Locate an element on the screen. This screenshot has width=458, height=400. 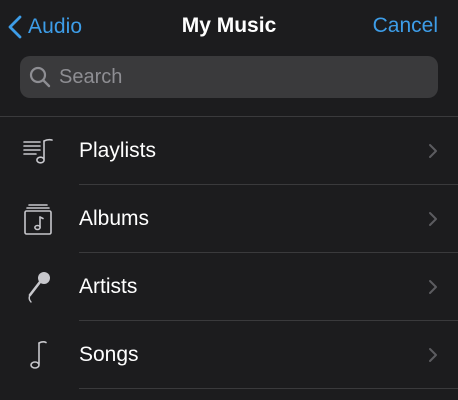
microphone-icon is located at coordinates (39, 287).